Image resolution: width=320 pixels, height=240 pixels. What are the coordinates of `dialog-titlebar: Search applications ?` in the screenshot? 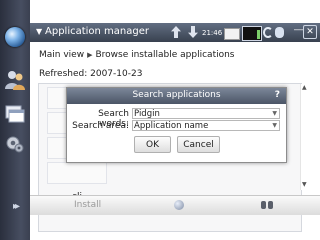 It's located at (176, 96).